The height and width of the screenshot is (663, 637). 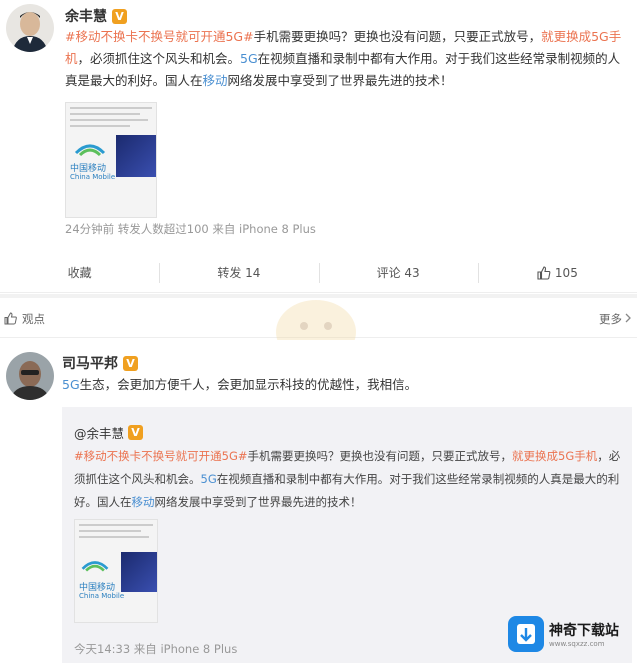 What do you see at coordinates (628, 318) in the screenshot?
I see `chevron-right-icon` at bounding box center [628, 318].